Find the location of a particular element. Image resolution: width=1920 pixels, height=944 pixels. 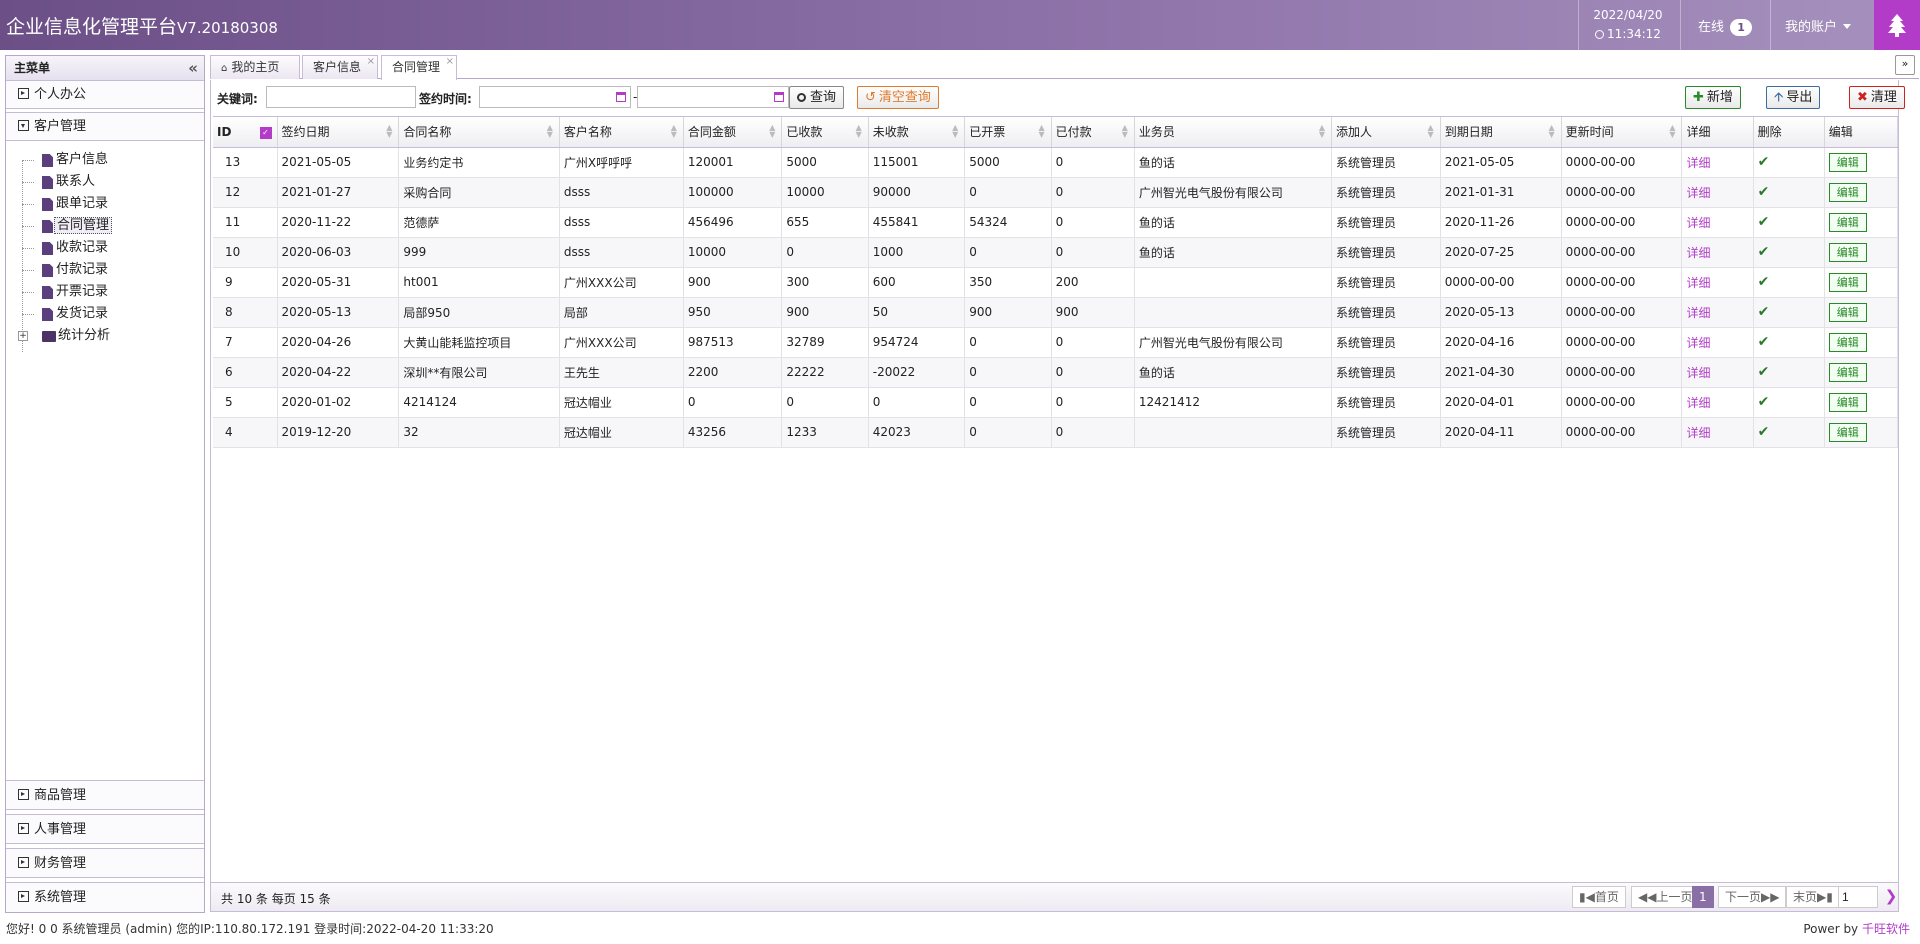

add-button: ✚ 新增 is located at coordinates (1713, 97).